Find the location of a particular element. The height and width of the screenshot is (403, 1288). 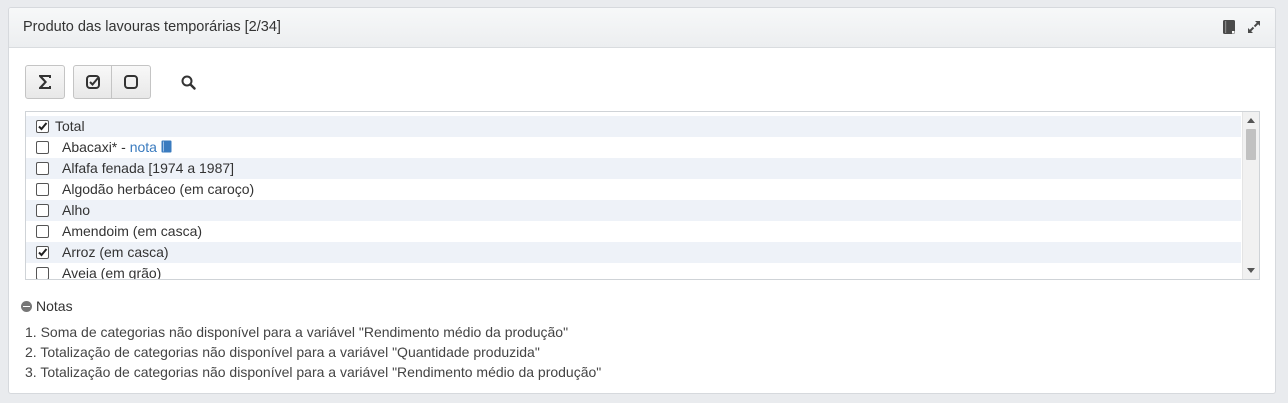

expand-icon is located at coordinates (1254, 27).